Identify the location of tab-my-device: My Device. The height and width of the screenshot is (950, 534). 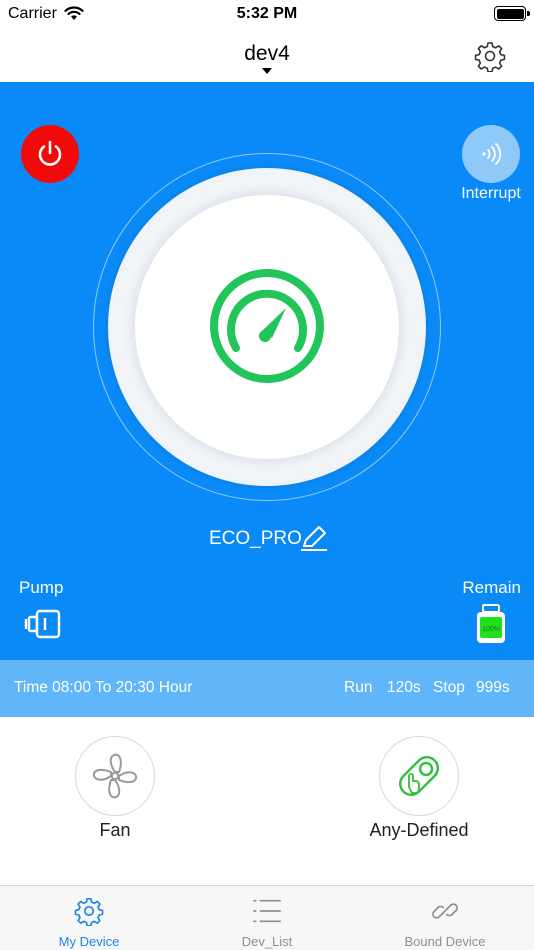
(89, 918).